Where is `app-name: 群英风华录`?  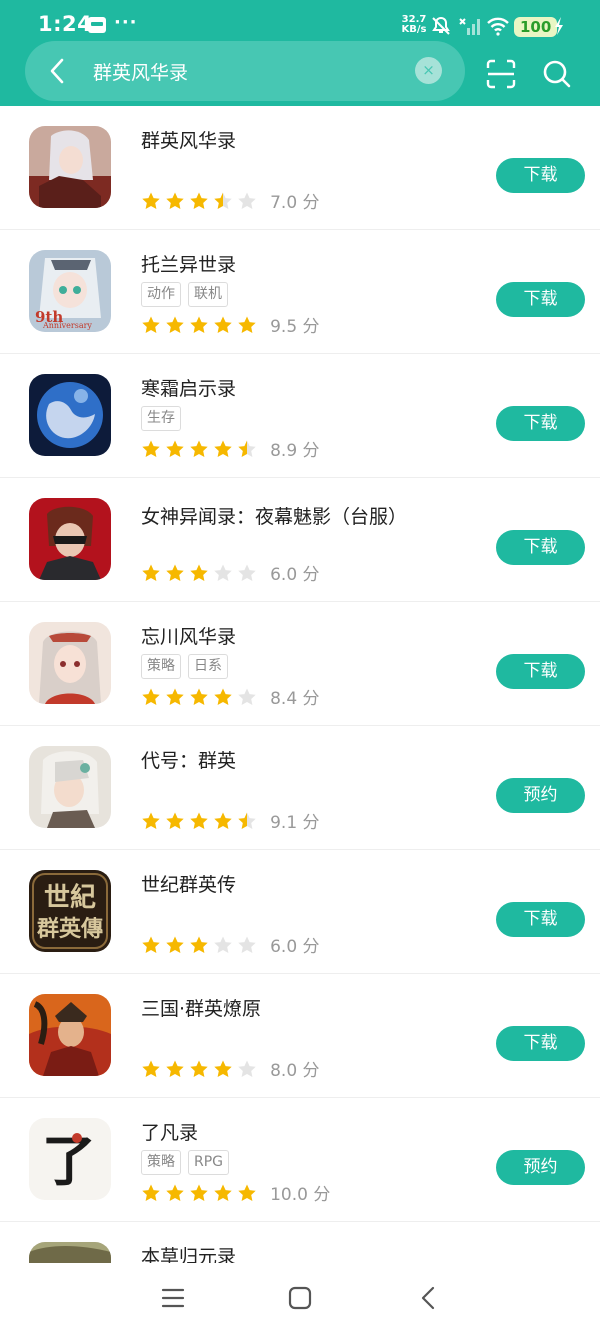
app-name: 群英风华录 is located at coordinates (188, 139).